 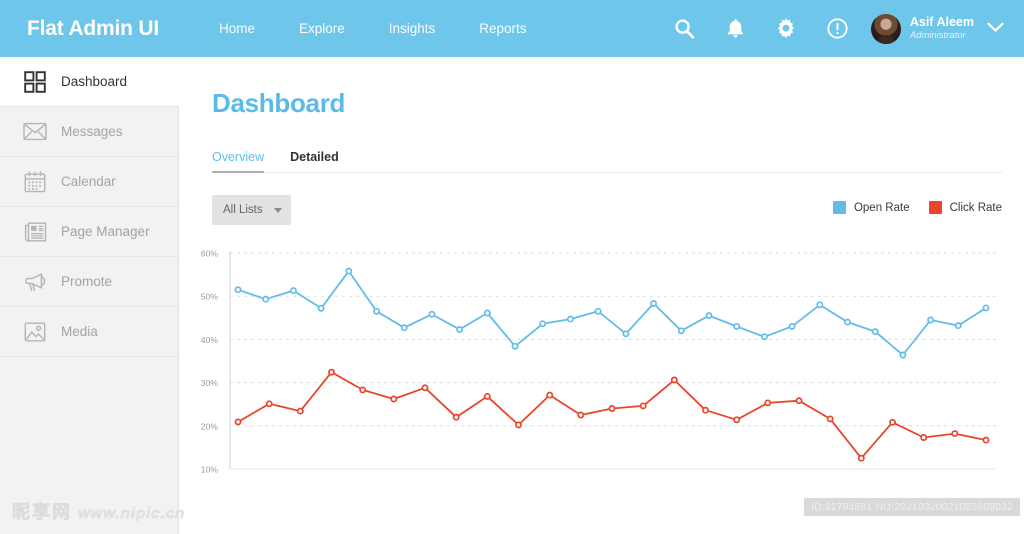 I want to click on sidebar-item-messages: Messages, so click(x=89, y=132).